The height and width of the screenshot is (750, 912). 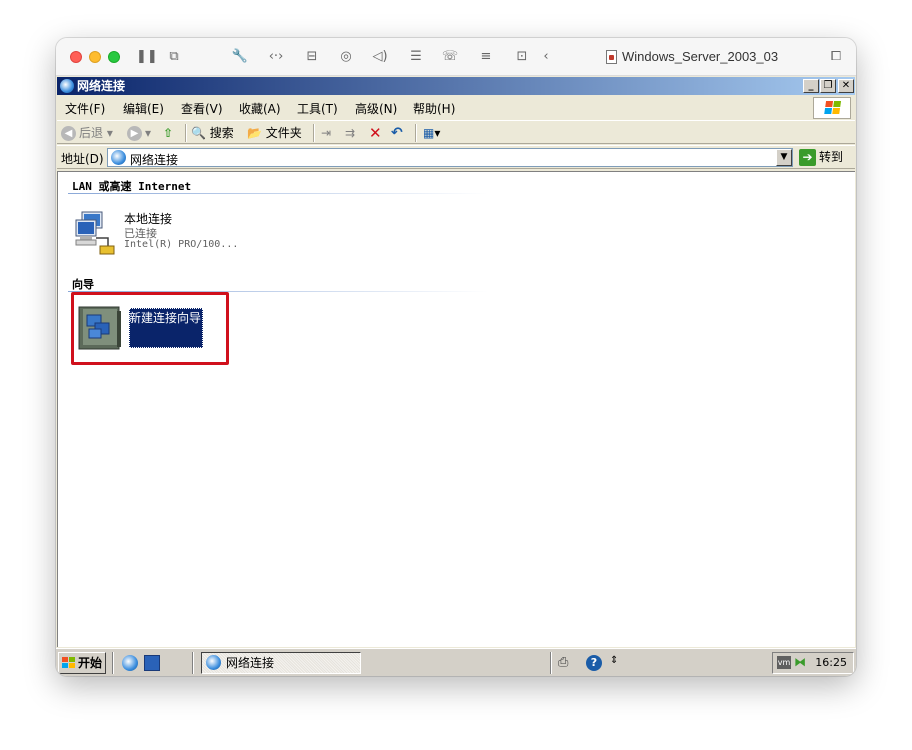 I want to click on start-button: 开始, so click(x=82, y=663).